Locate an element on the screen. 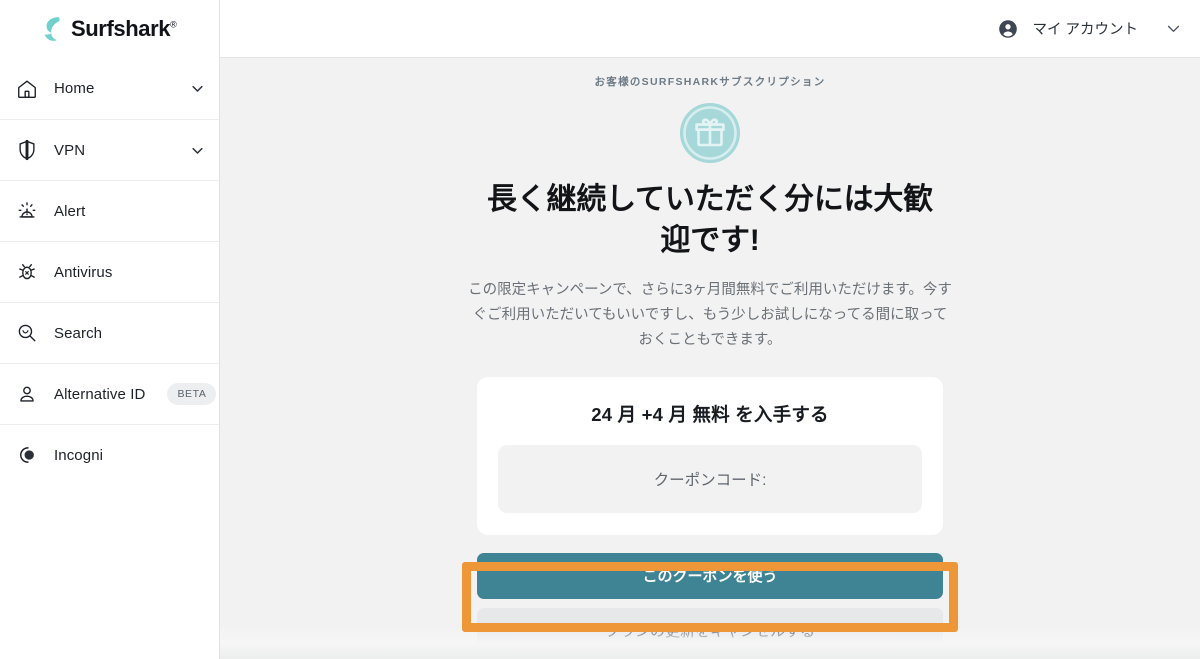 Image resolution: width=1200 pixels, height=659 pixels. surfshark-logo-icon is located at coordinates (50, 29).